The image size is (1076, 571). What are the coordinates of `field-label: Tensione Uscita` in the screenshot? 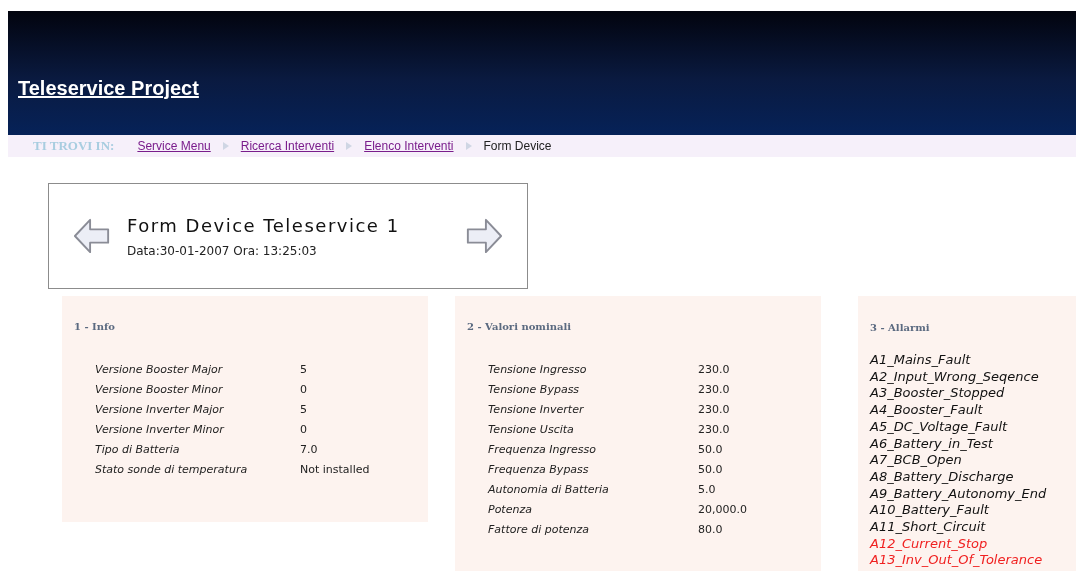 It's located at (531, 429).